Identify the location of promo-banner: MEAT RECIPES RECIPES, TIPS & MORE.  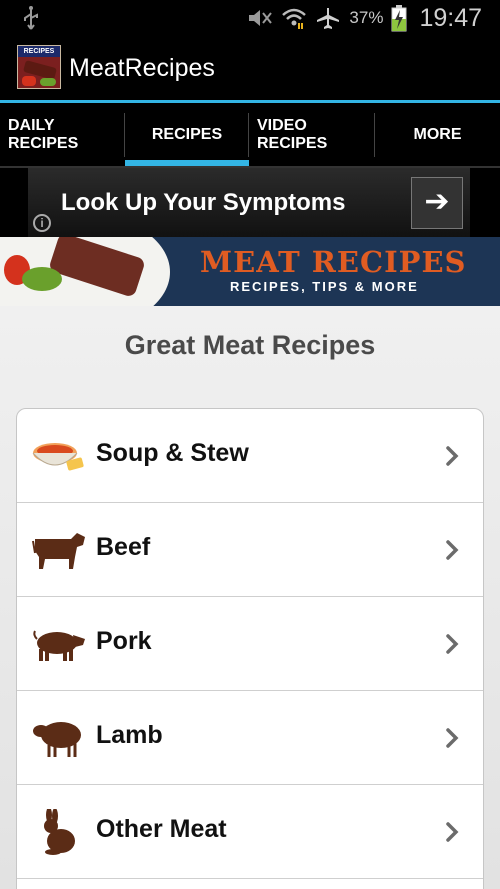
(250, 271).